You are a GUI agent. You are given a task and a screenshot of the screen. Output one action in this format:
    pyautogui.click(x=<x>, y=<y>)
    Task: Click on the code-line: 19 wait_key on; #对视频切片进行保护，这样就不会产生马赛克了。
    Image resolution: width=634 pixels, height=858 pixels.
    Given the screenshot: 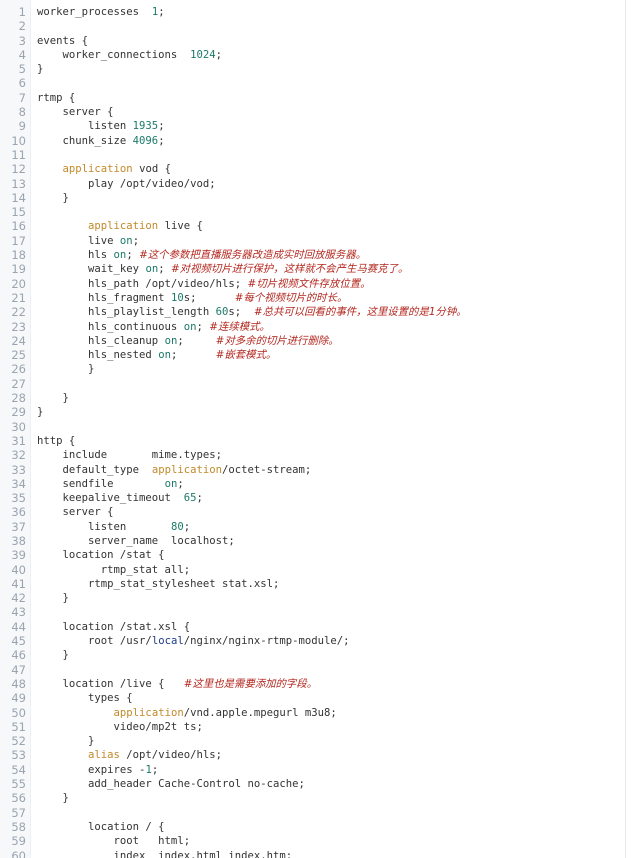 What is the action you would take?
    pyautogui.click(x=312, y=269)
    